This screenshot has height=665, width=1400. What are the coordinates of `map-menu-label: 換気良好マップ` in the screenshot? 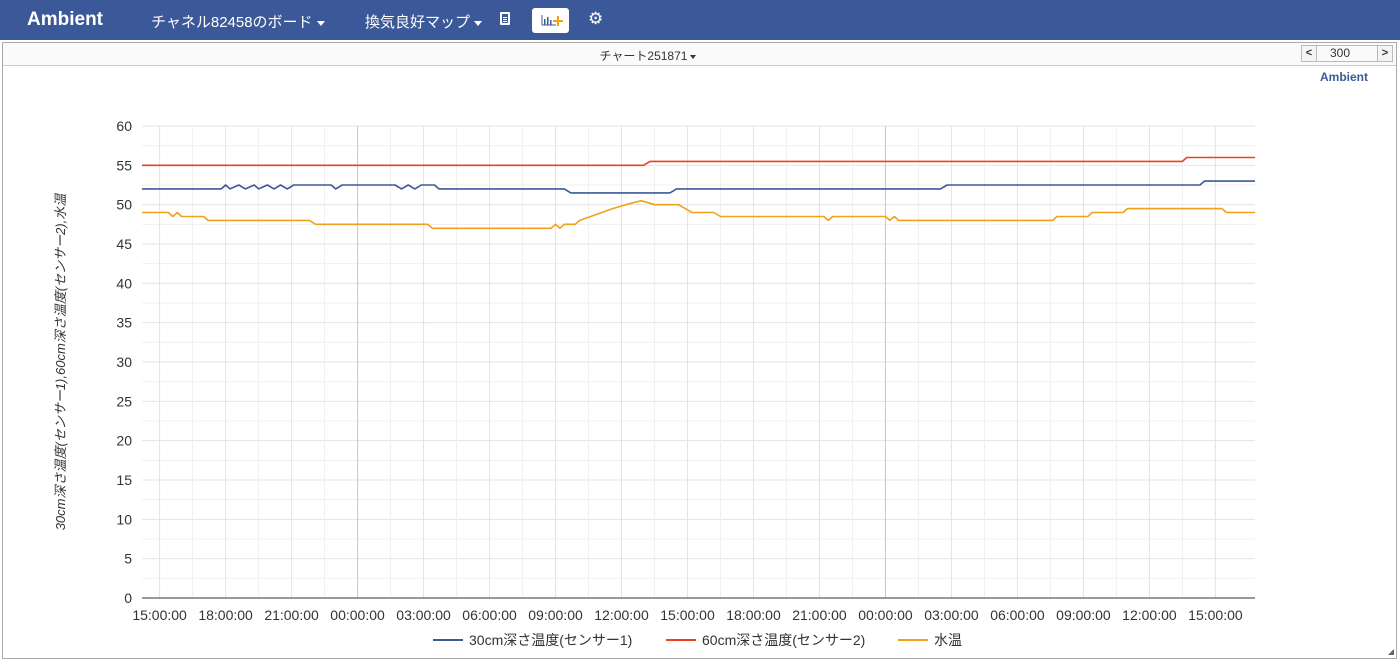 It's located at (418, 22).